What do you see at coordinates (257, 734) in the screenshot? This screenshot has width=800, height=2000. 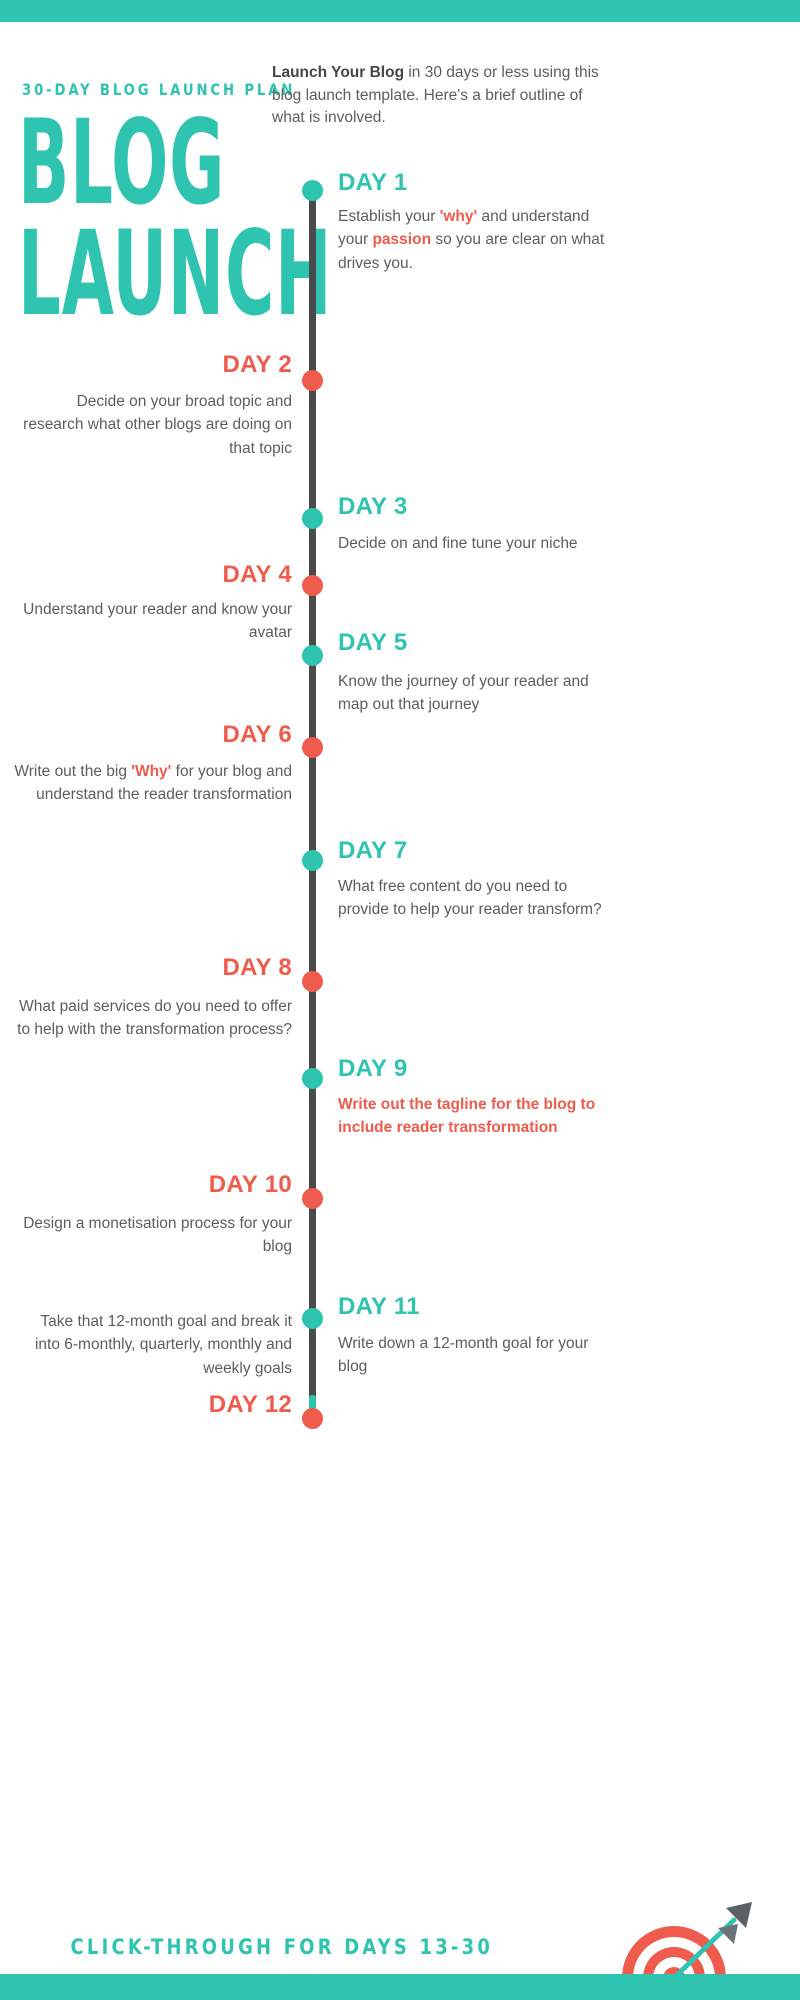 I see `day-label: DAY 6` at bounding box center [257, 734].